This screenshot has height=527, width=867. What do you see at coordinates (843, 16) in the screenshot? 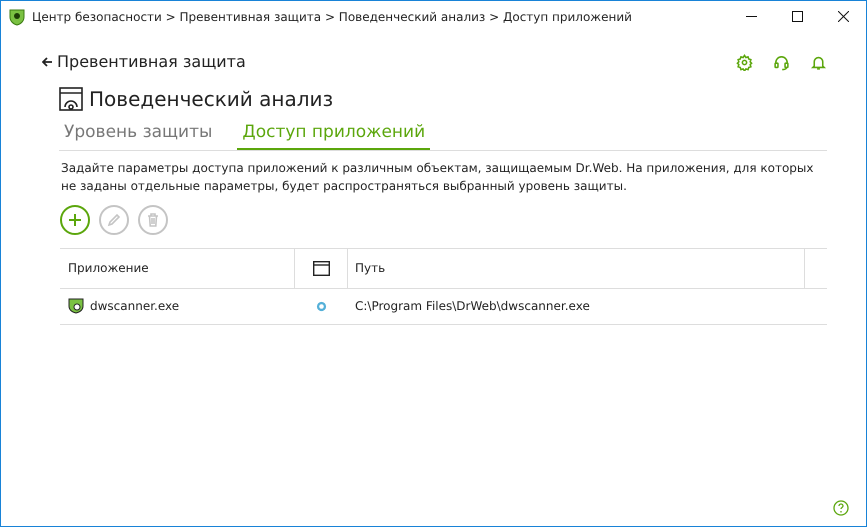
I see `close-icon` at bounding box center [843, 16].